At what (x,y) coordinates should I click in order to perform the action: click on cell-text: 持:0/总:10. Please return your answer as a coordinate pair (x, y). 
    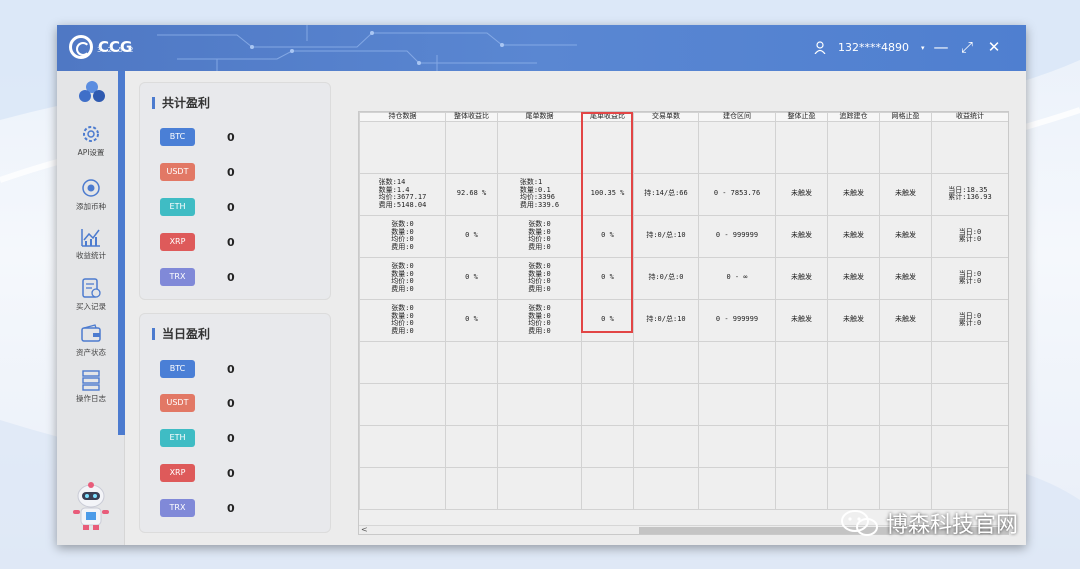
    Looking at the image, I should click on (666, 235).